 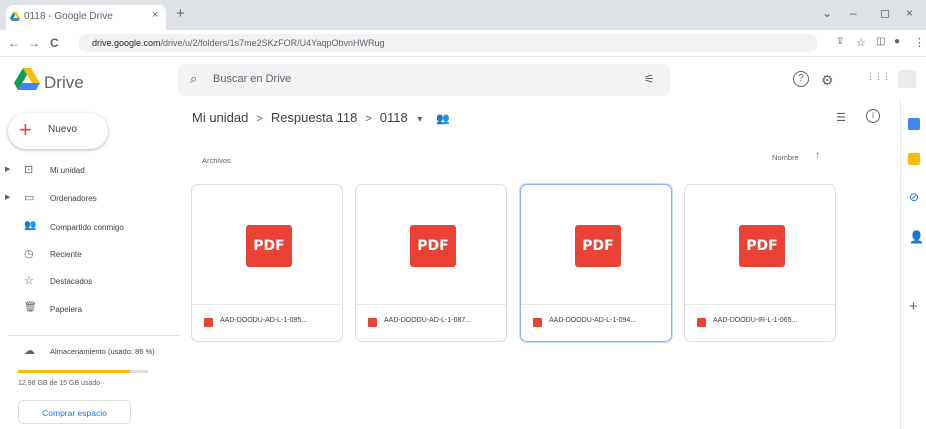 I want to click on sidebar-item-mi-unidad: ▶ ⊡ Mi unidad, so click(x=90, y=171).